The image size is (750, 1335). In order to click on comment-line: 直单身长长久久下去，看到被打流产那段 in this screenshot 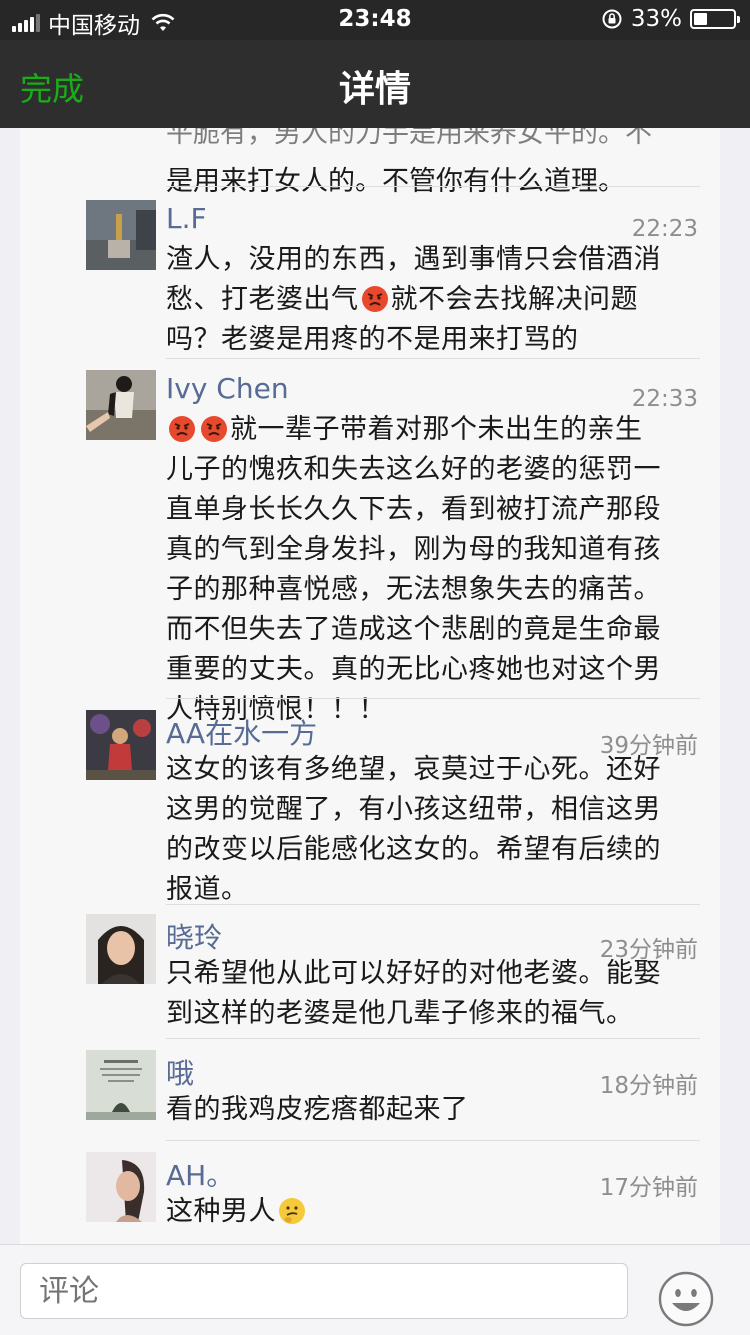, I will do `click(413, 509)`.